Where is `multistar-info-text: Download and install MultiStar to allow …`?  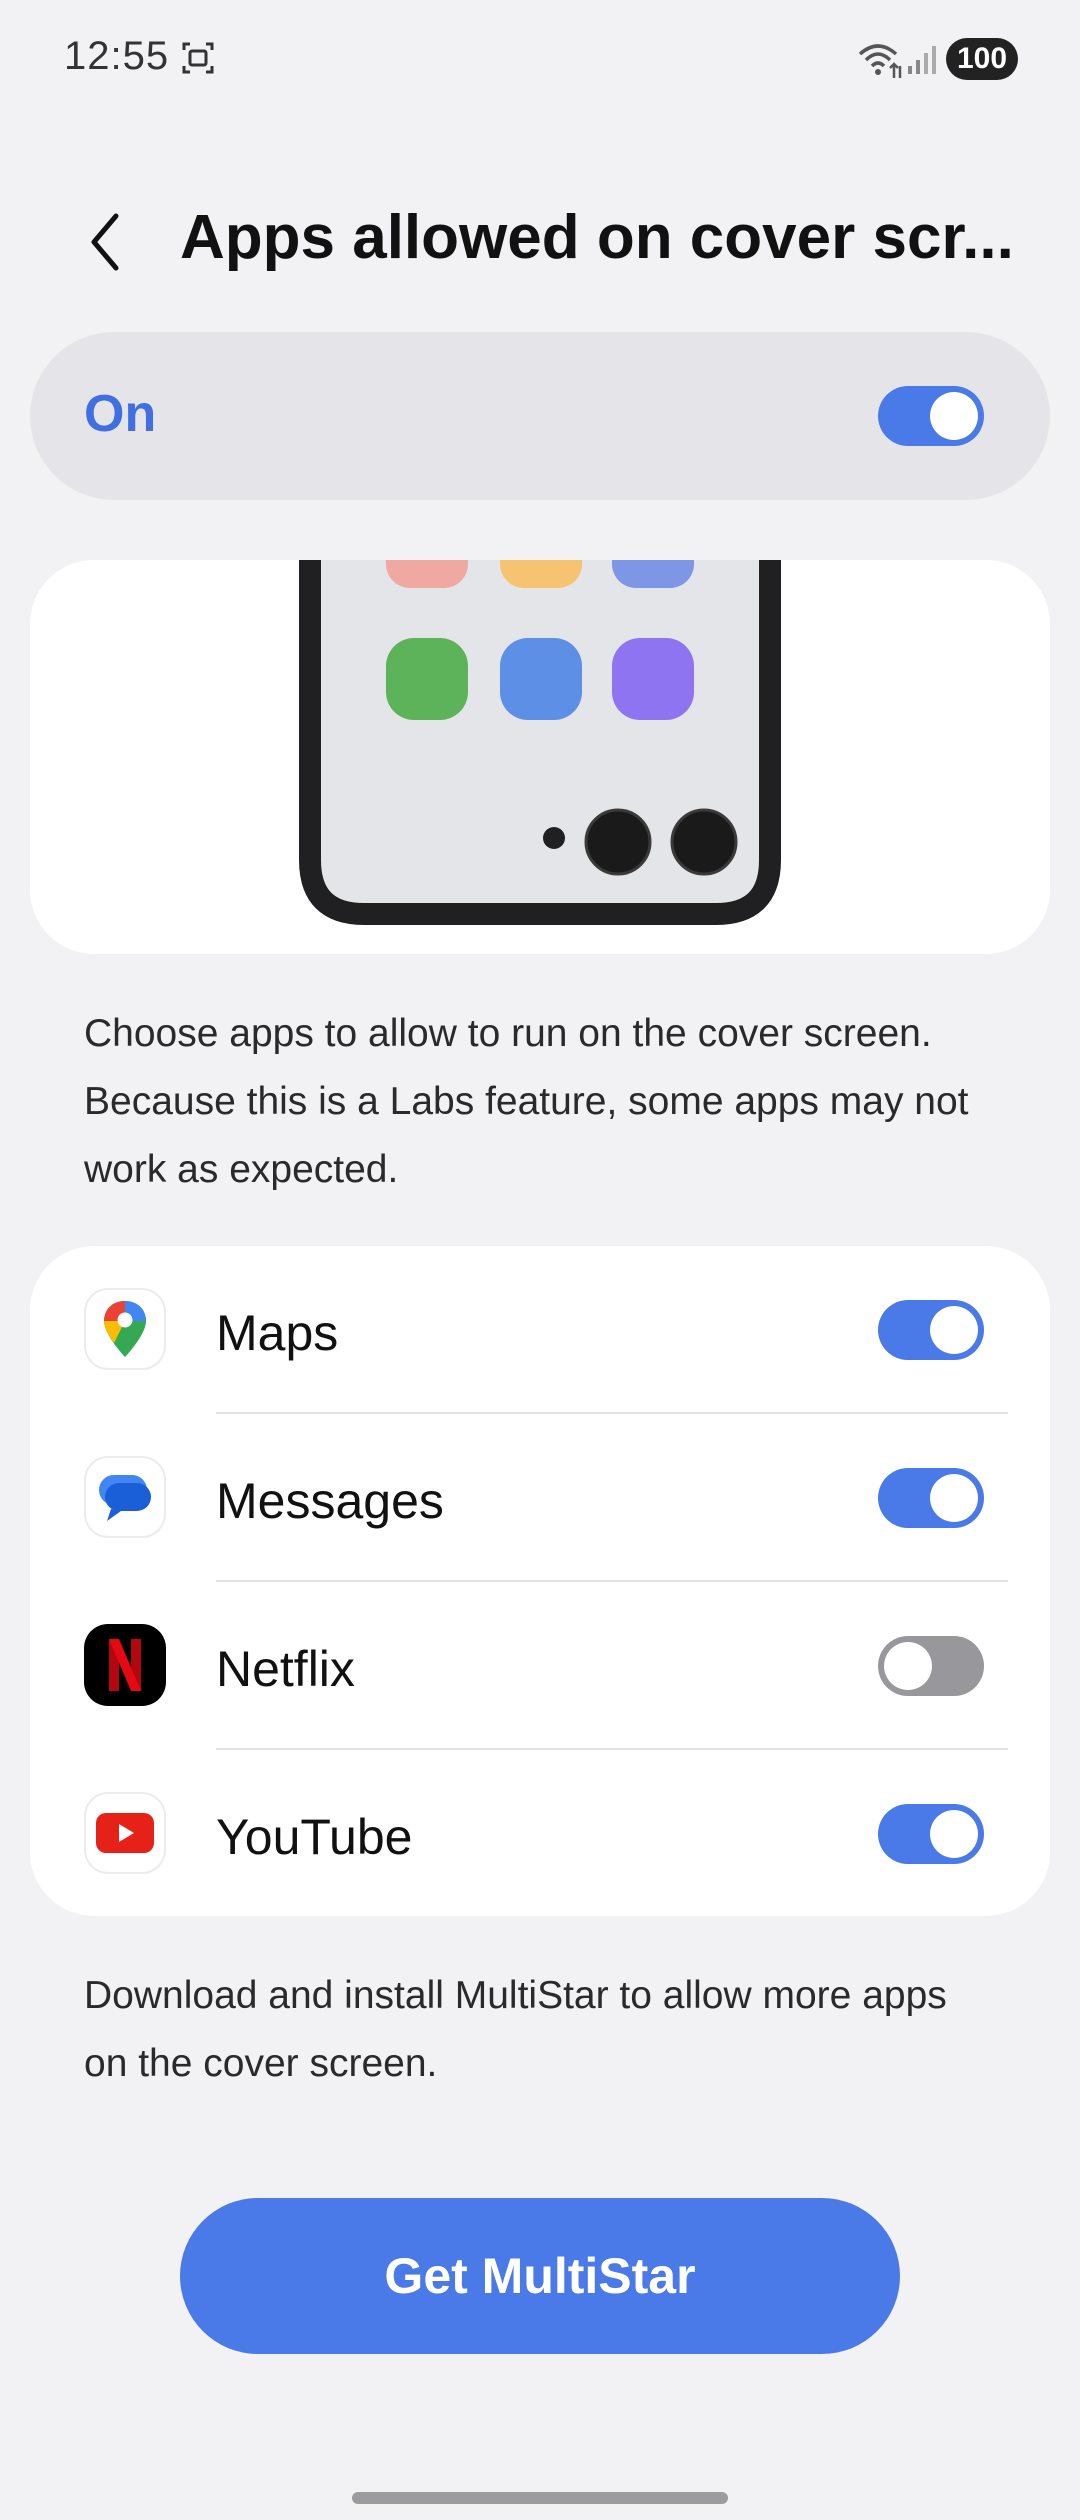 multistar-info-text: Download and install MultiStar to allow … is located at coordinates (515, 2029).